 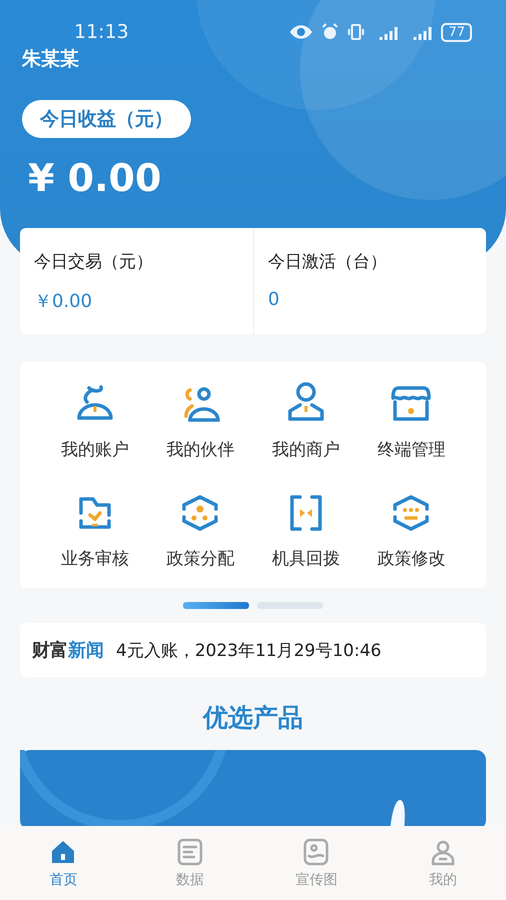 What do you see at coordinates (94, 558) in the screenshot?
I see `menu-item: 业务审核` at bounding box center [94, 558].